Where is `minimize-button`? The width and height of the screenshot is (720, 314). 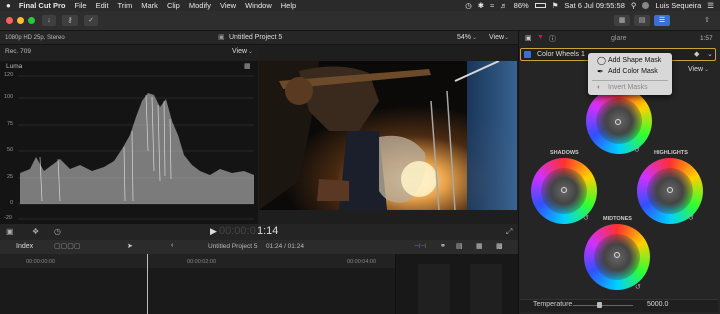
minimize-button is located at coordinates (20, 20).